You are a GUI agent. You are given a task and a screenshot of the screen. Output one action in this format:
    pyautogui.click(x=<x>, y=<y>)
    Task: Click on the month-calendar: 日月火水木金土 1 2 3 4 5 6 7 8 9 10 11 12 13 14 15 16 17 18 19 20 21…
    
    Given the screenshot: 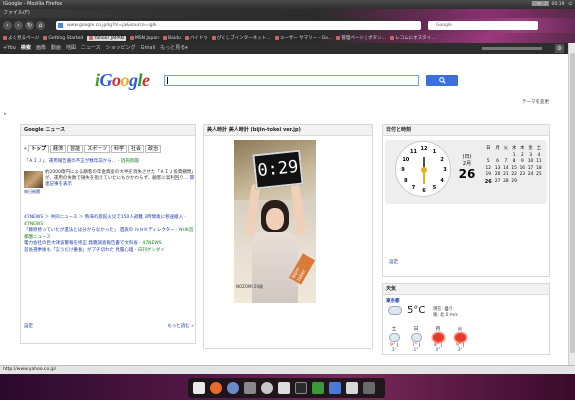 What is the action you would take?
    pyautogui.click(x=513, y=165)
    